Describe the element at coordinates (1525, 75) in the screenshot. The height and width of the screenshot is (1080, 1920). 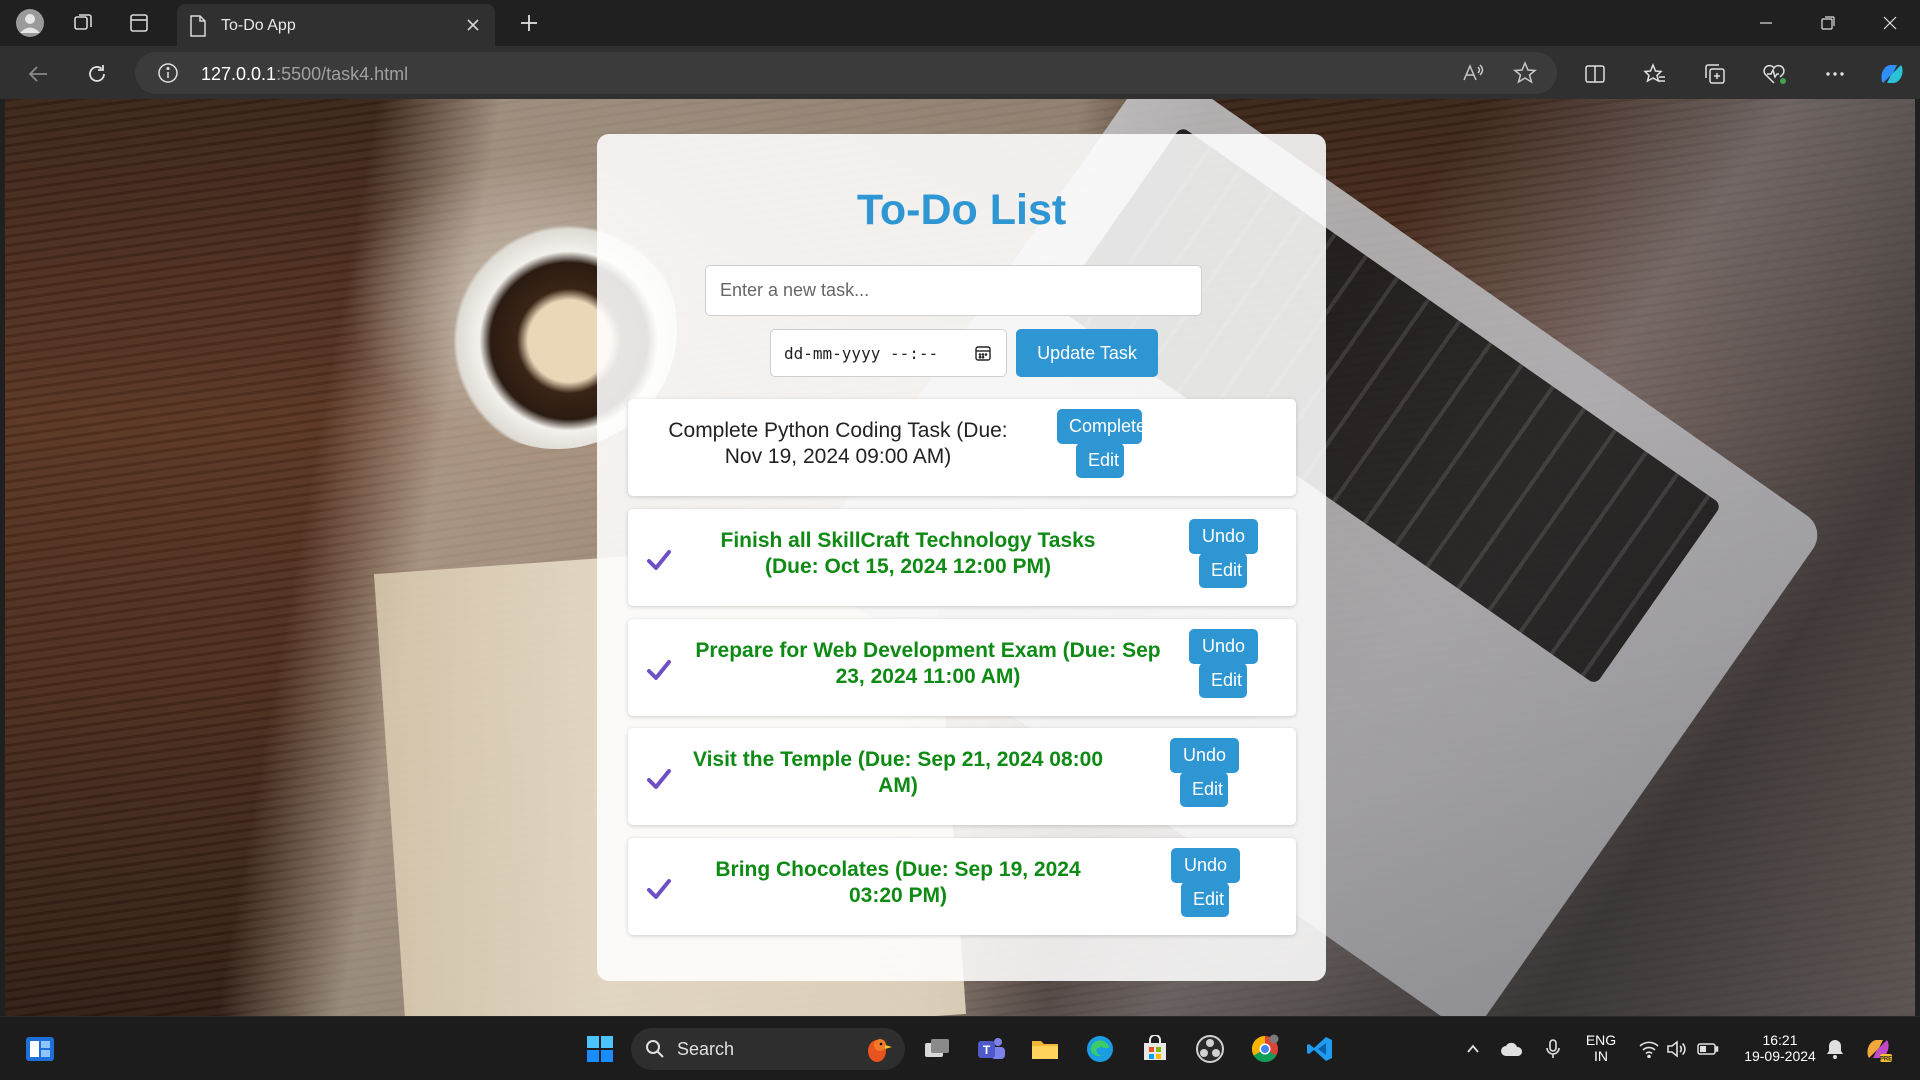
I see `favorite-star-icon` at that location.